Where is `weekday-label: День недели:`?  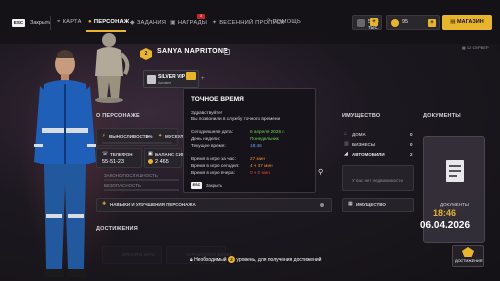
weekday-label: День недели: is located at coordinates (206, 138).